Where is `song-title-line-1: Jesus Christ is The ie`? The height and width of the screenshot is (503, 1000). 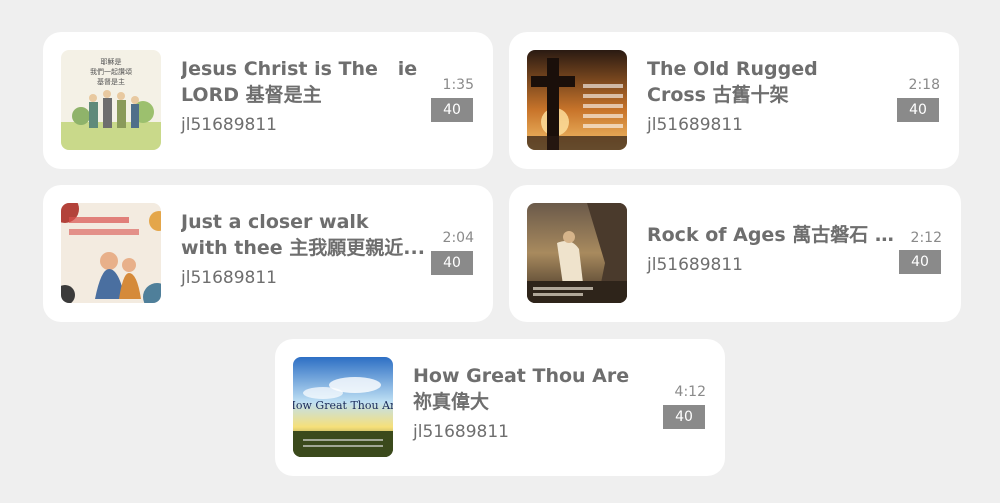 song-title-line-1: Jesus Christ is The ie is located at coordinates (299, 69).